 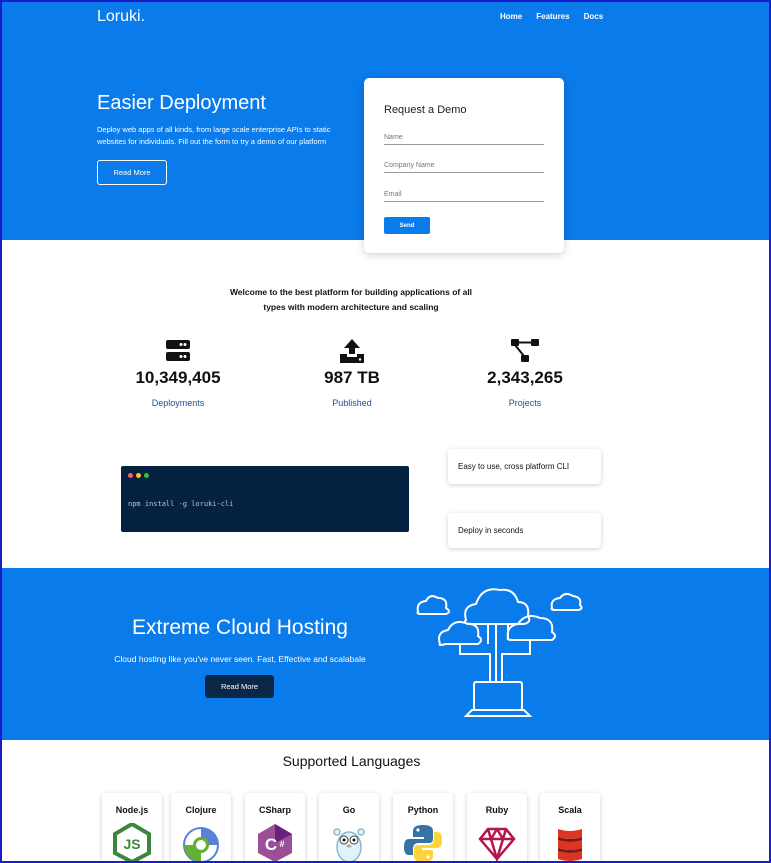 What do you see at coordinates (132, 172) in the screenshot?
I see `hero-read-more-button: Read More` at bounding box center [132, 172].